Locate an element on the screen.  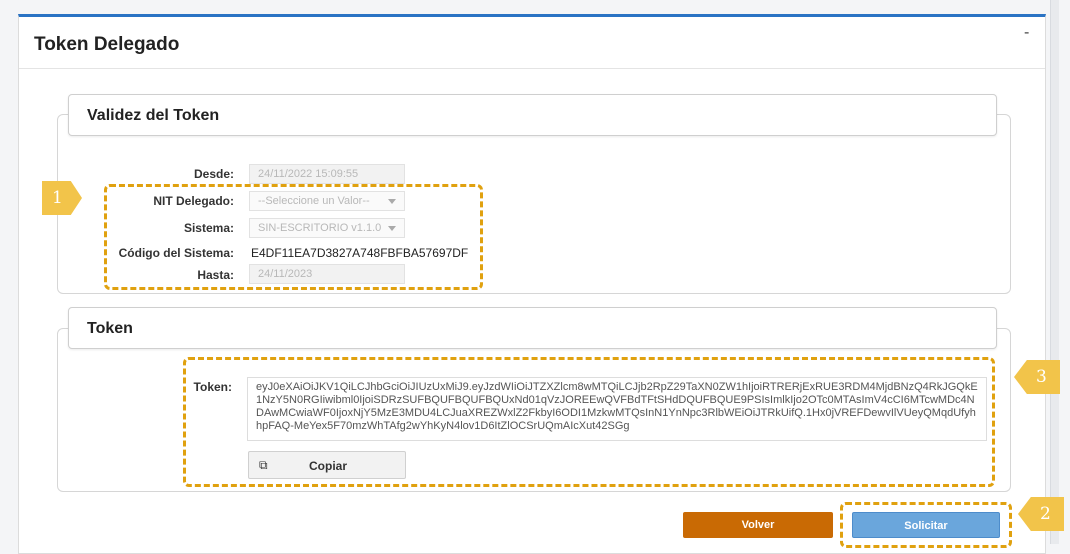
page-scrollbar is located at coordinates (1054, 272).